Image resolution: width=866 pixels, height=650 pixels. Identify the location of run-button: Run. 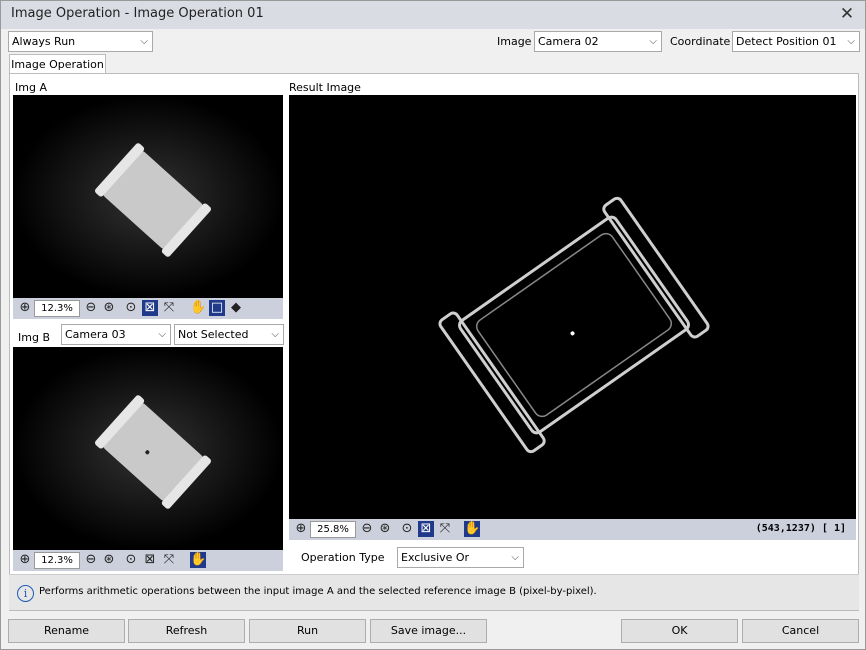
(307, 631).